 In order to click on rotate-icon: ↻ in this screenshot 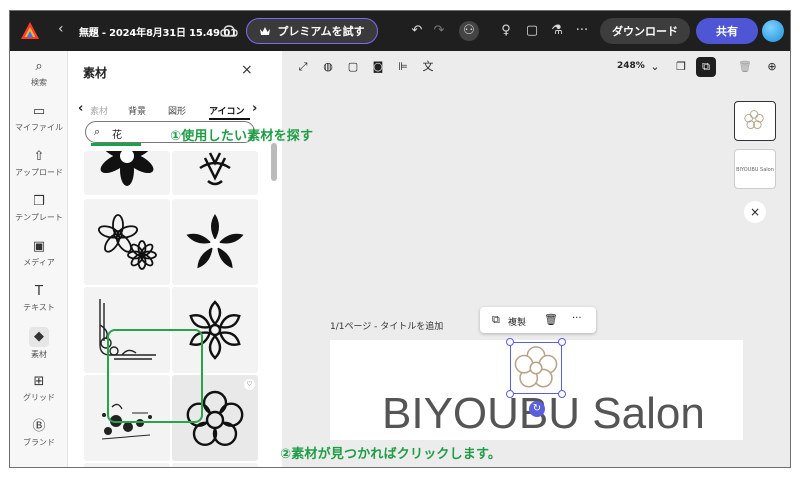, I will do `click(537, 409)`.